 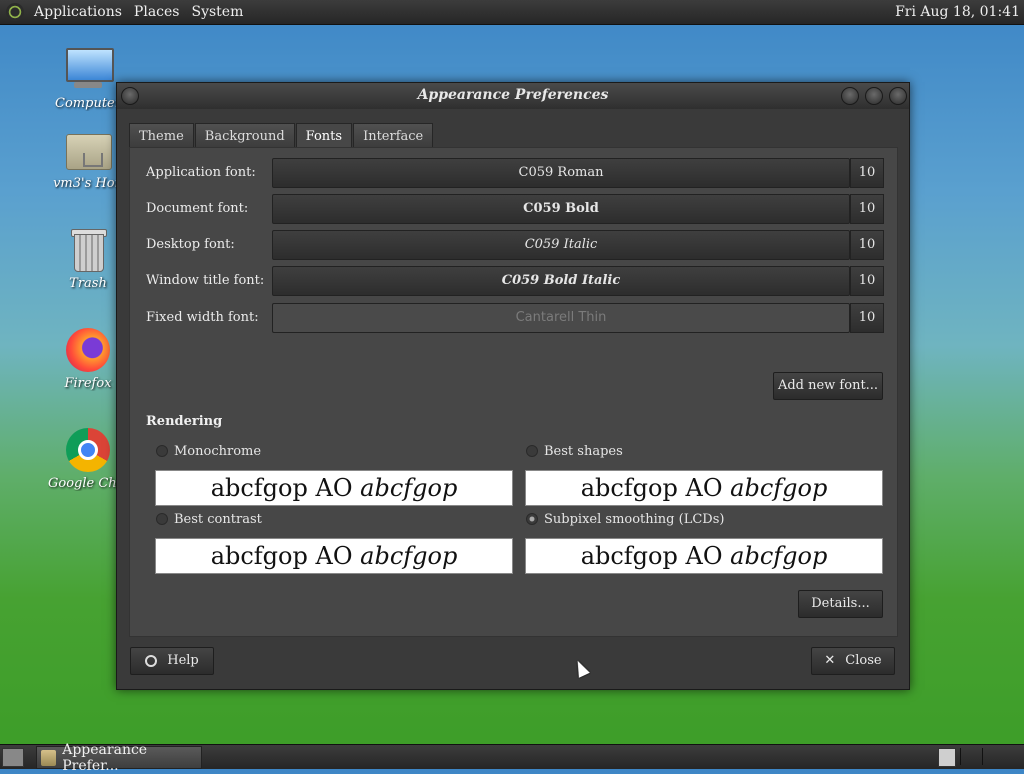 What do you see at coordinates (867, 281) in the screenshot?
I see `window-title-font-size: 10` at bounding box center [867, 281].